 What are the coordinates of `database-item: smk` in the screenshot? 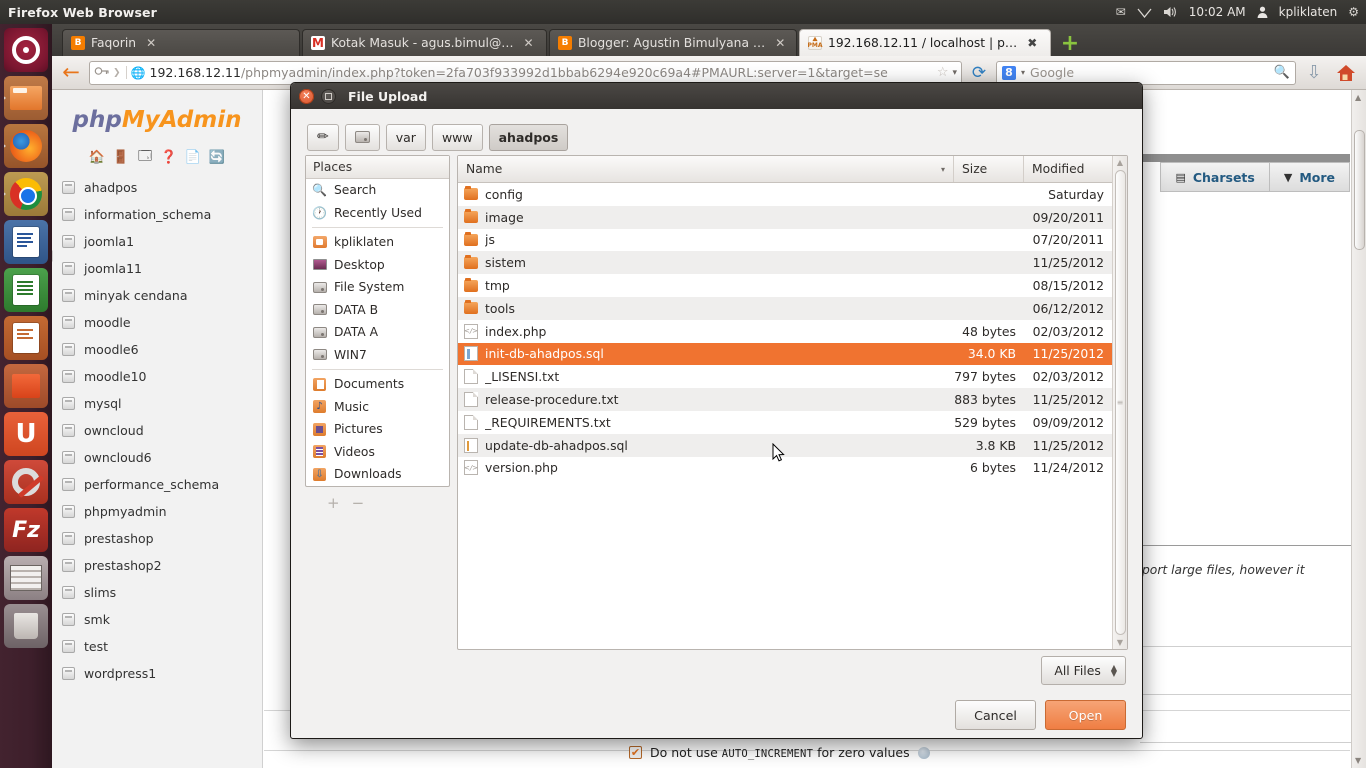 It's located at (160, 619).